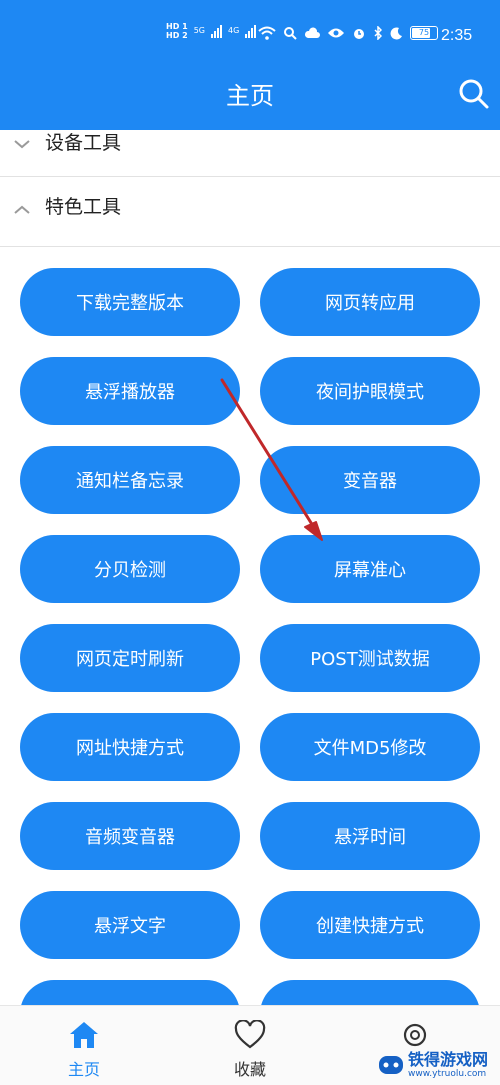 The image size is (500, 1085). I want to click on tool-button-floating-text: 悬浮文字, so click(130, 925).